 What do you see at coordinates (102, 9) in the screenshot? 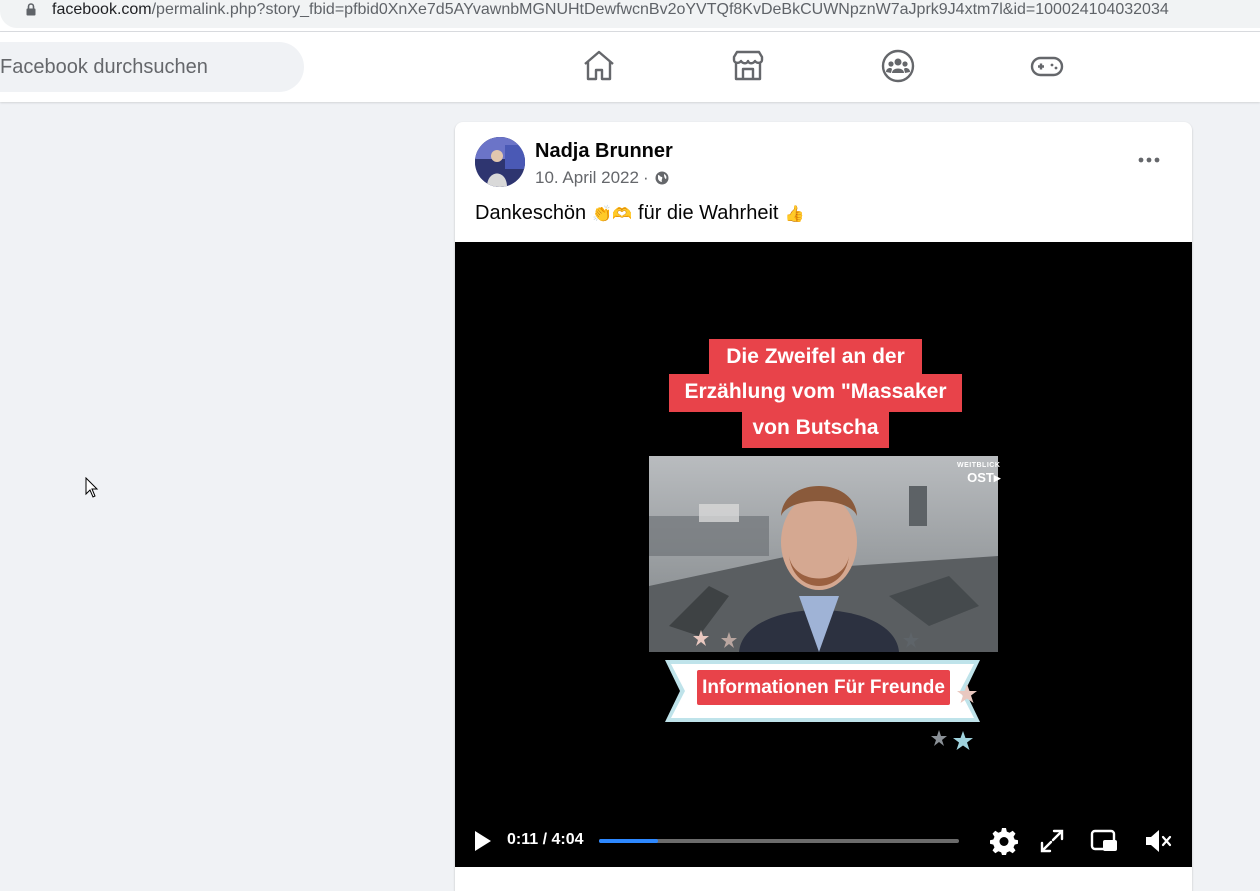
I see `url-host: facebook.com` at bounding box center [102, 9].